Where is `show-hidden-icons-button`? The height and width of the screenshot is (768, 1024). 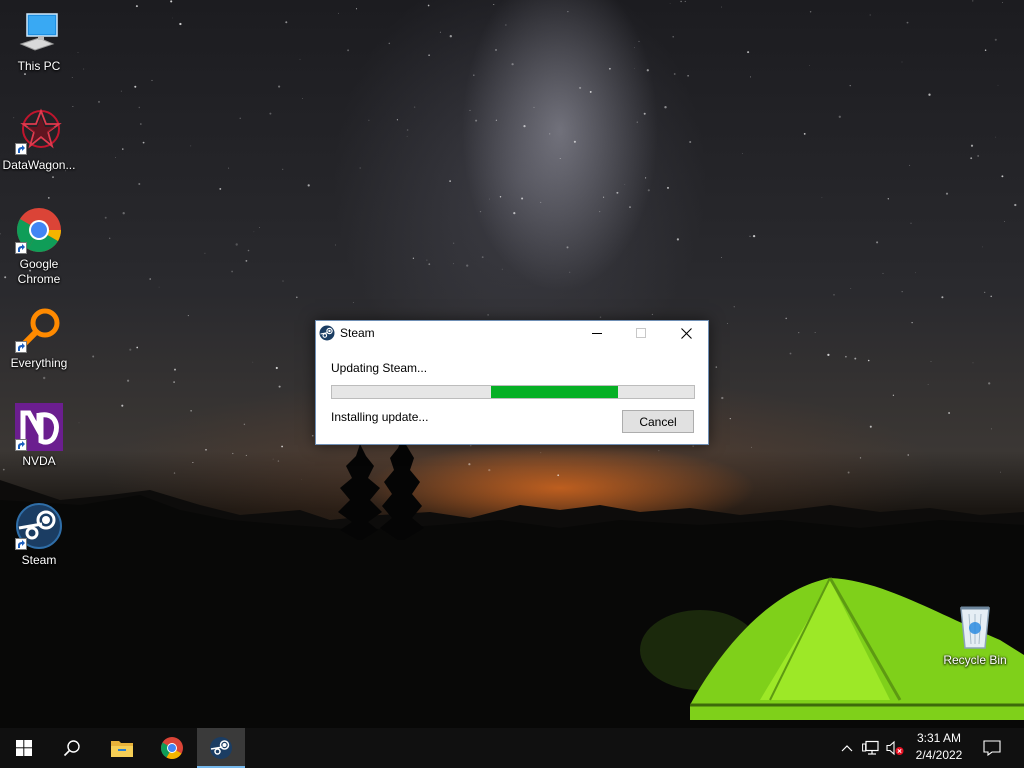
show-hidden-icons-button is located at coordinates (847, 748).